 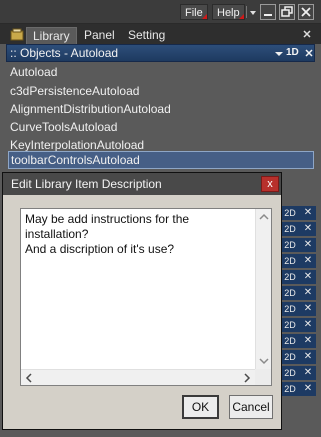 I want to click on file-menu: File, so click(x=194, y=12).